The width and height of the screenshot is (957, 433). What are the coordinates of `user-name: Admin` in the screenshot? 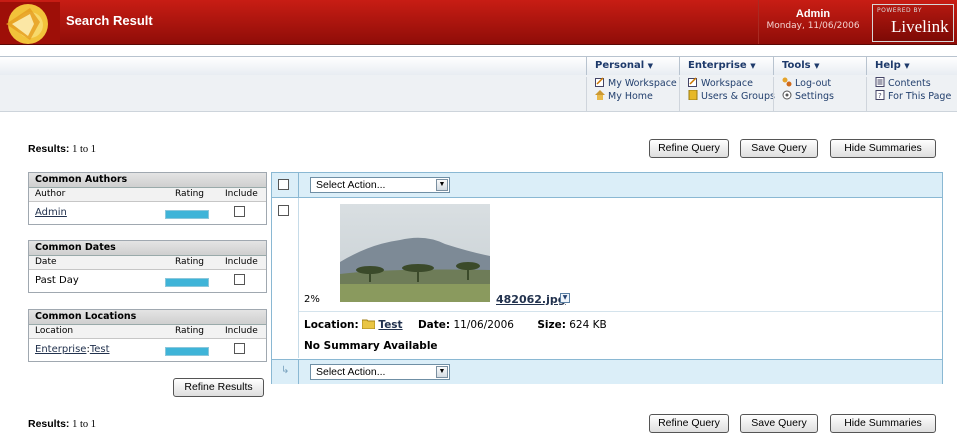 It's located at (813, 14).